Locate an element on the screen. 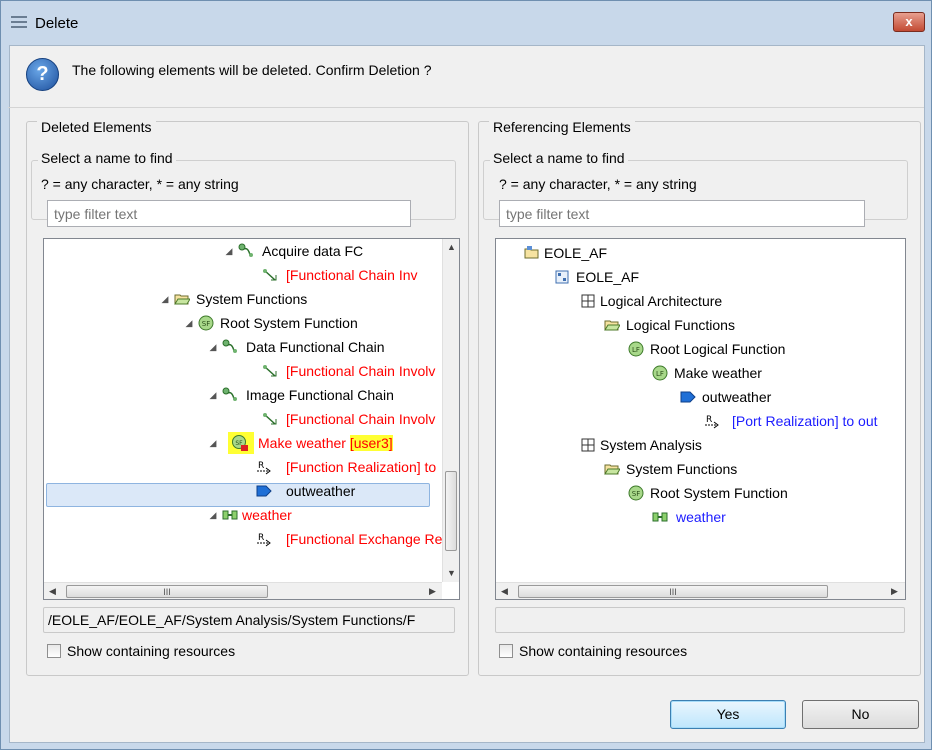 The width and height of the screenshot is (932, 750). yes-button: Yes is located at coordinates (728, 714).